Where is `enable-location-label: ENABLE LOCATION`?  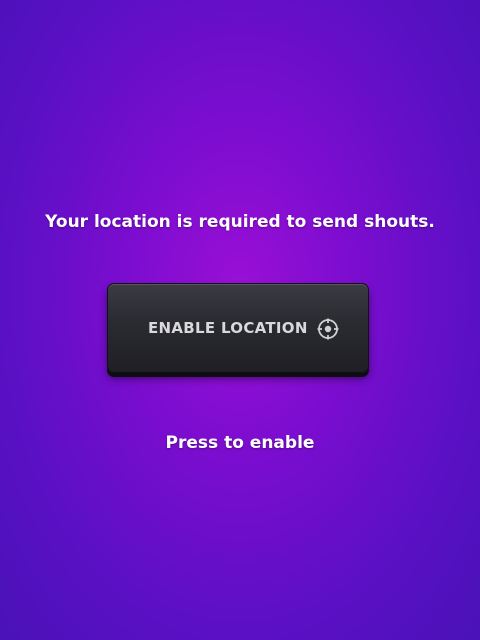 enable-location-label: ENABLE LOCATION is located at coordinates (228, 328).